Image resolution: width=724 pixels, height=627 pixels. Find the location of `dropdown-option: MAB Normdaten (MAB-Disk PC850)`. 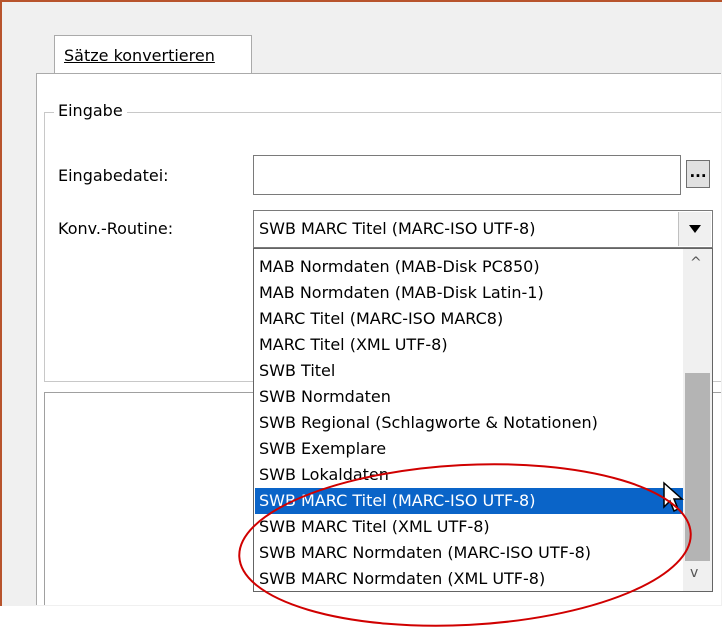

dropdown-option: MAB Normdaten (MAB-Disk PC850) is located at coordinates (469, 267).